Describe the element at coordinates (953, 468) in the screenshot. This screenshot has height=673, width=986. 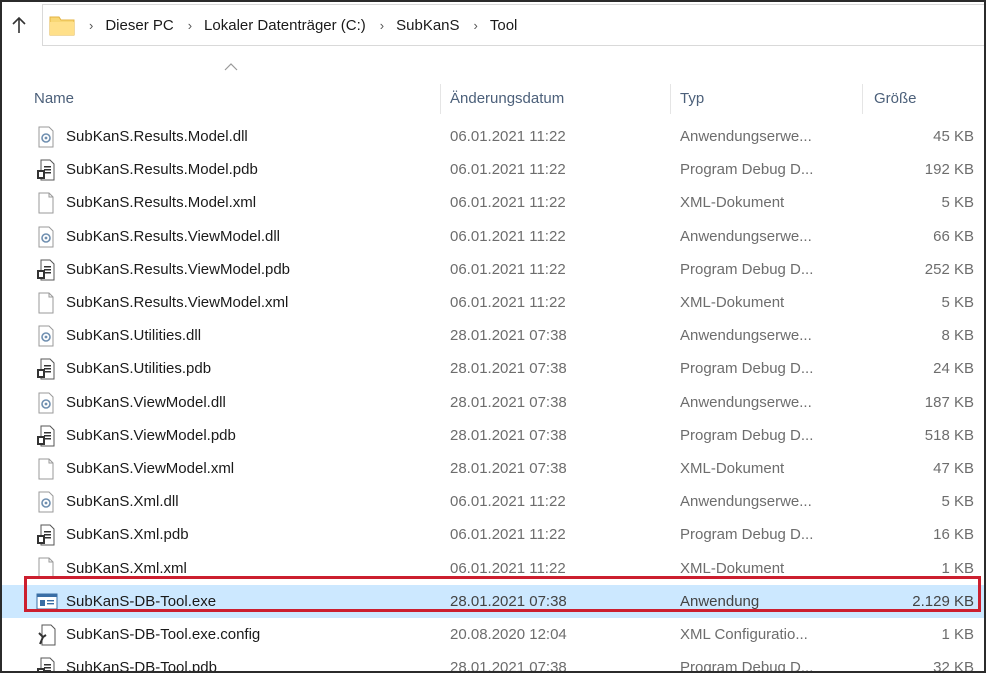
I see `file-size: 47 KB` at that location.